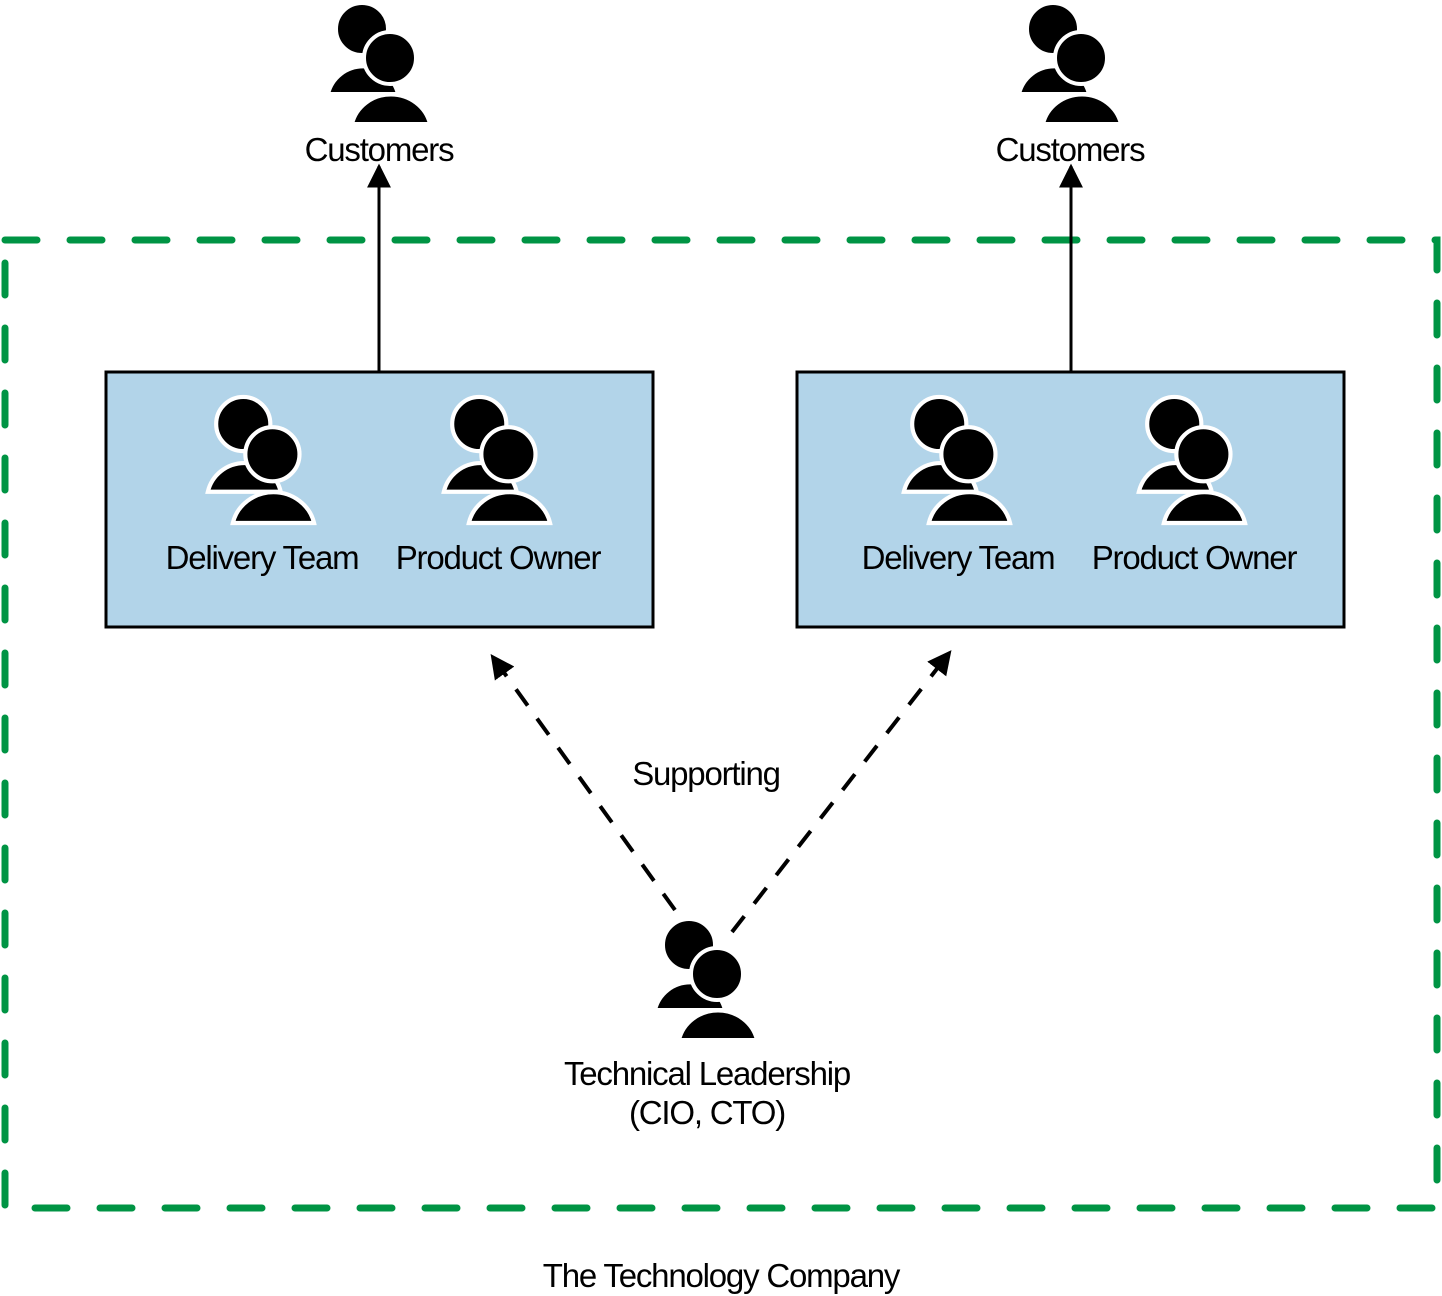 This screenshot has width=1442, height=1296. I want to click on customers-group-2: Customers, so click(1071, 85).